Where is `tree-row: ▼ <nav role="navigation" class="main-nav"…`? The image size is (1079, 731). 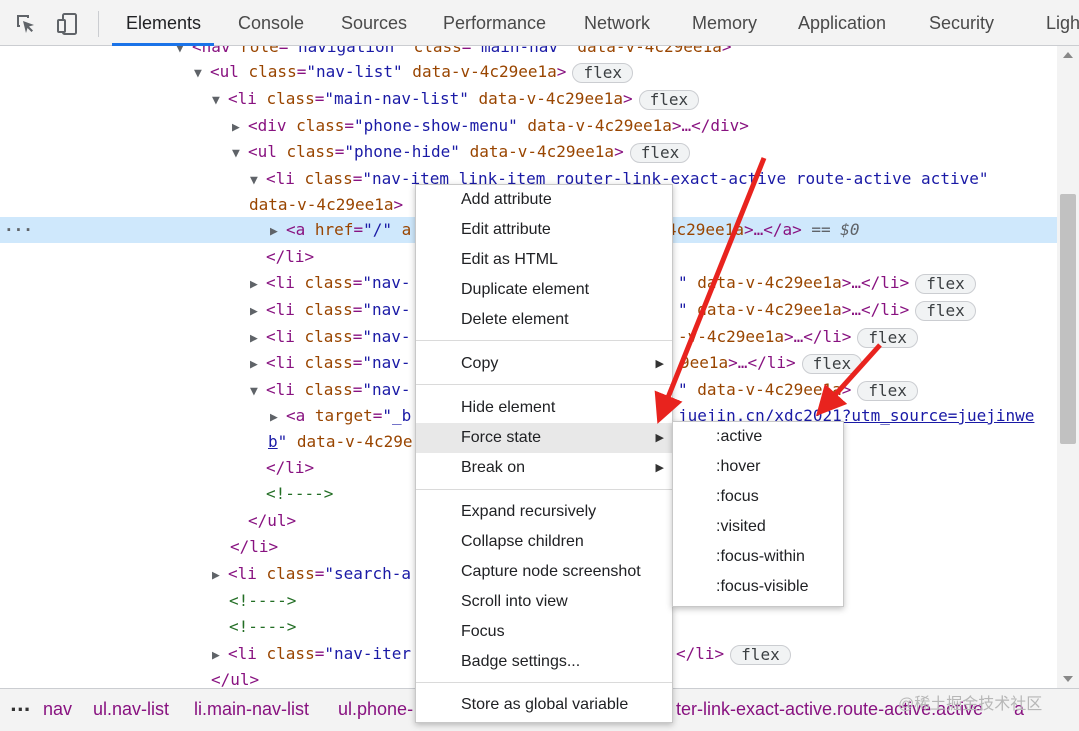
tree-row: ▼ <nav role="navigation" class="main-nav"… is located at coordinates (528, 53).